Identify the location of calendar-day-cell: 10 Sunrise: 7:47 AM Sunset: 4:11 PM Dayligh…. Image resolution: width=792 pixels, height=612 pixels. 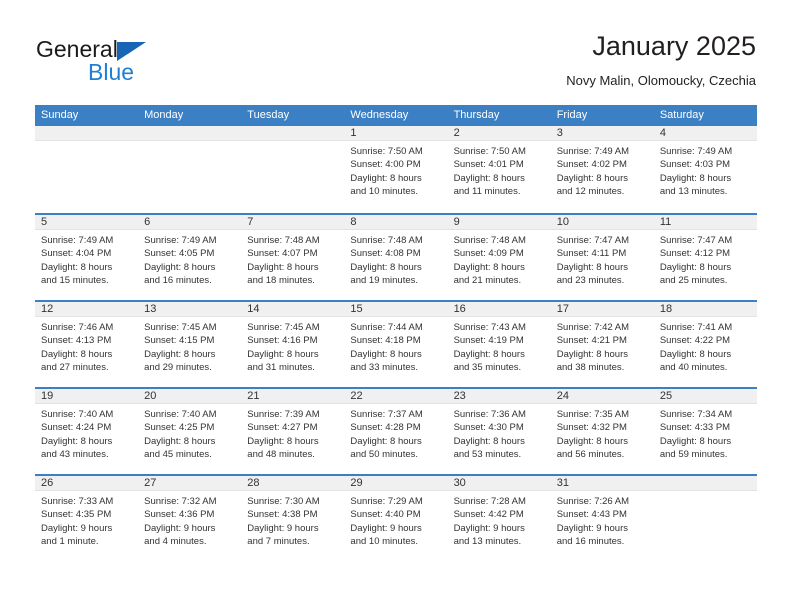
(602, 257).